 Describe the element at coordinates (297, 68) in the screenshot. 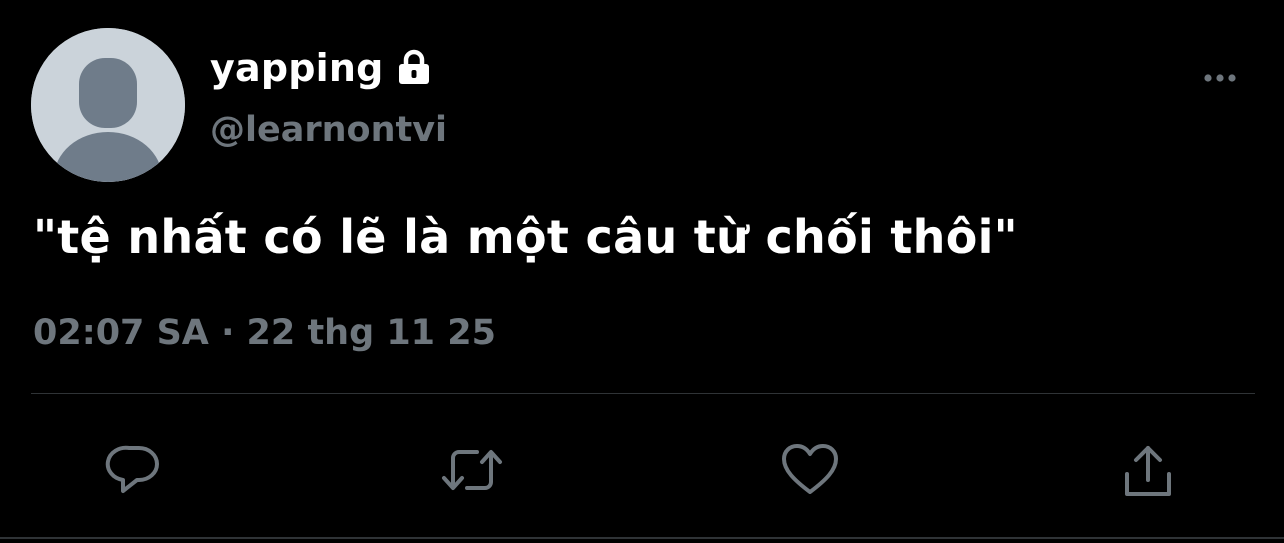

I see `display-name: yapping` at that location.